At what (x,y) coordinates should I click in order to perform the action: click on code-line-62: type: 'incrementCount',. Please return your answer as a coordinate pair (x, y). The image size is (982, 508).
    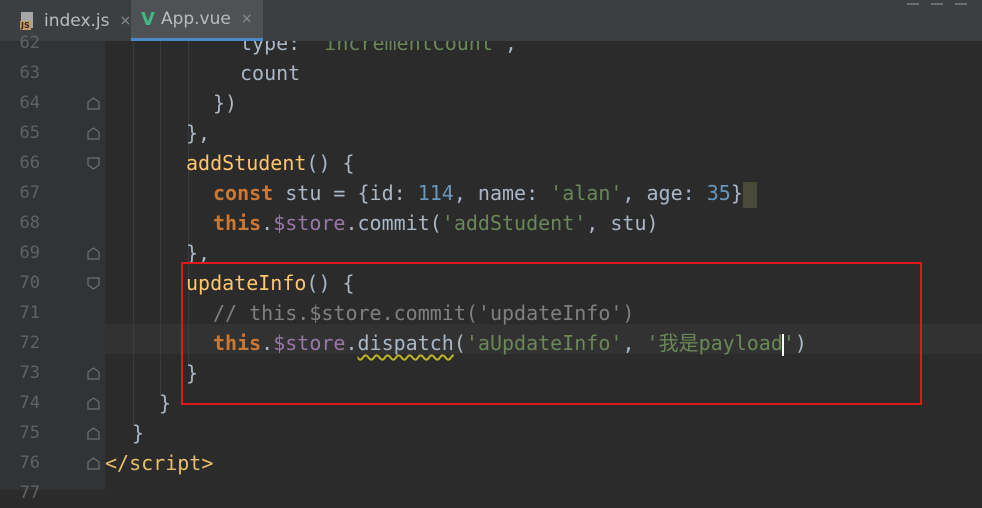
    Looking at the image, I should click on (378, 48).